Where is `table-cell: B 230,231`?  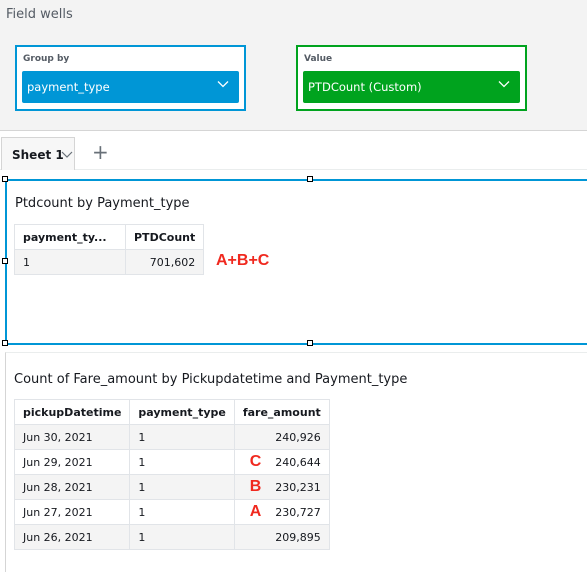 table-cell: B 230,231 is located at coordinates (281, 487).